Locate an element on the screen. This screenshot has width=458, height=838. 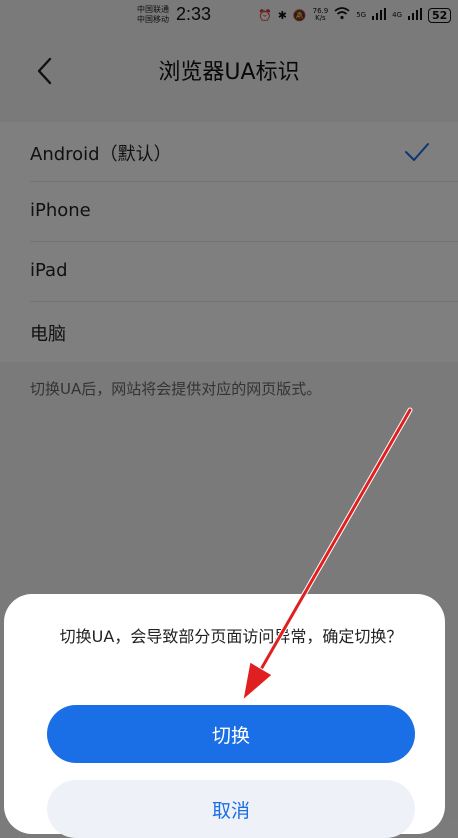
confirm-switch-button: 切换 is located at coordinates (231, 734).